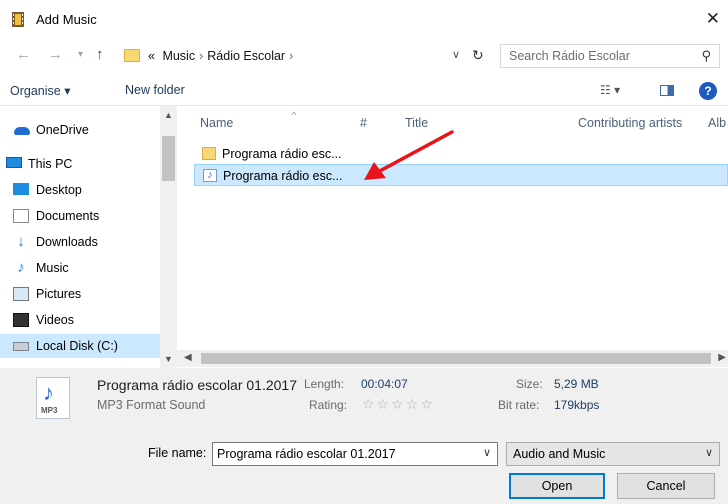 This screenshot has width=728, height=504. I want to click on nav-item-label: Local Disk (C:), so click(77, 346).